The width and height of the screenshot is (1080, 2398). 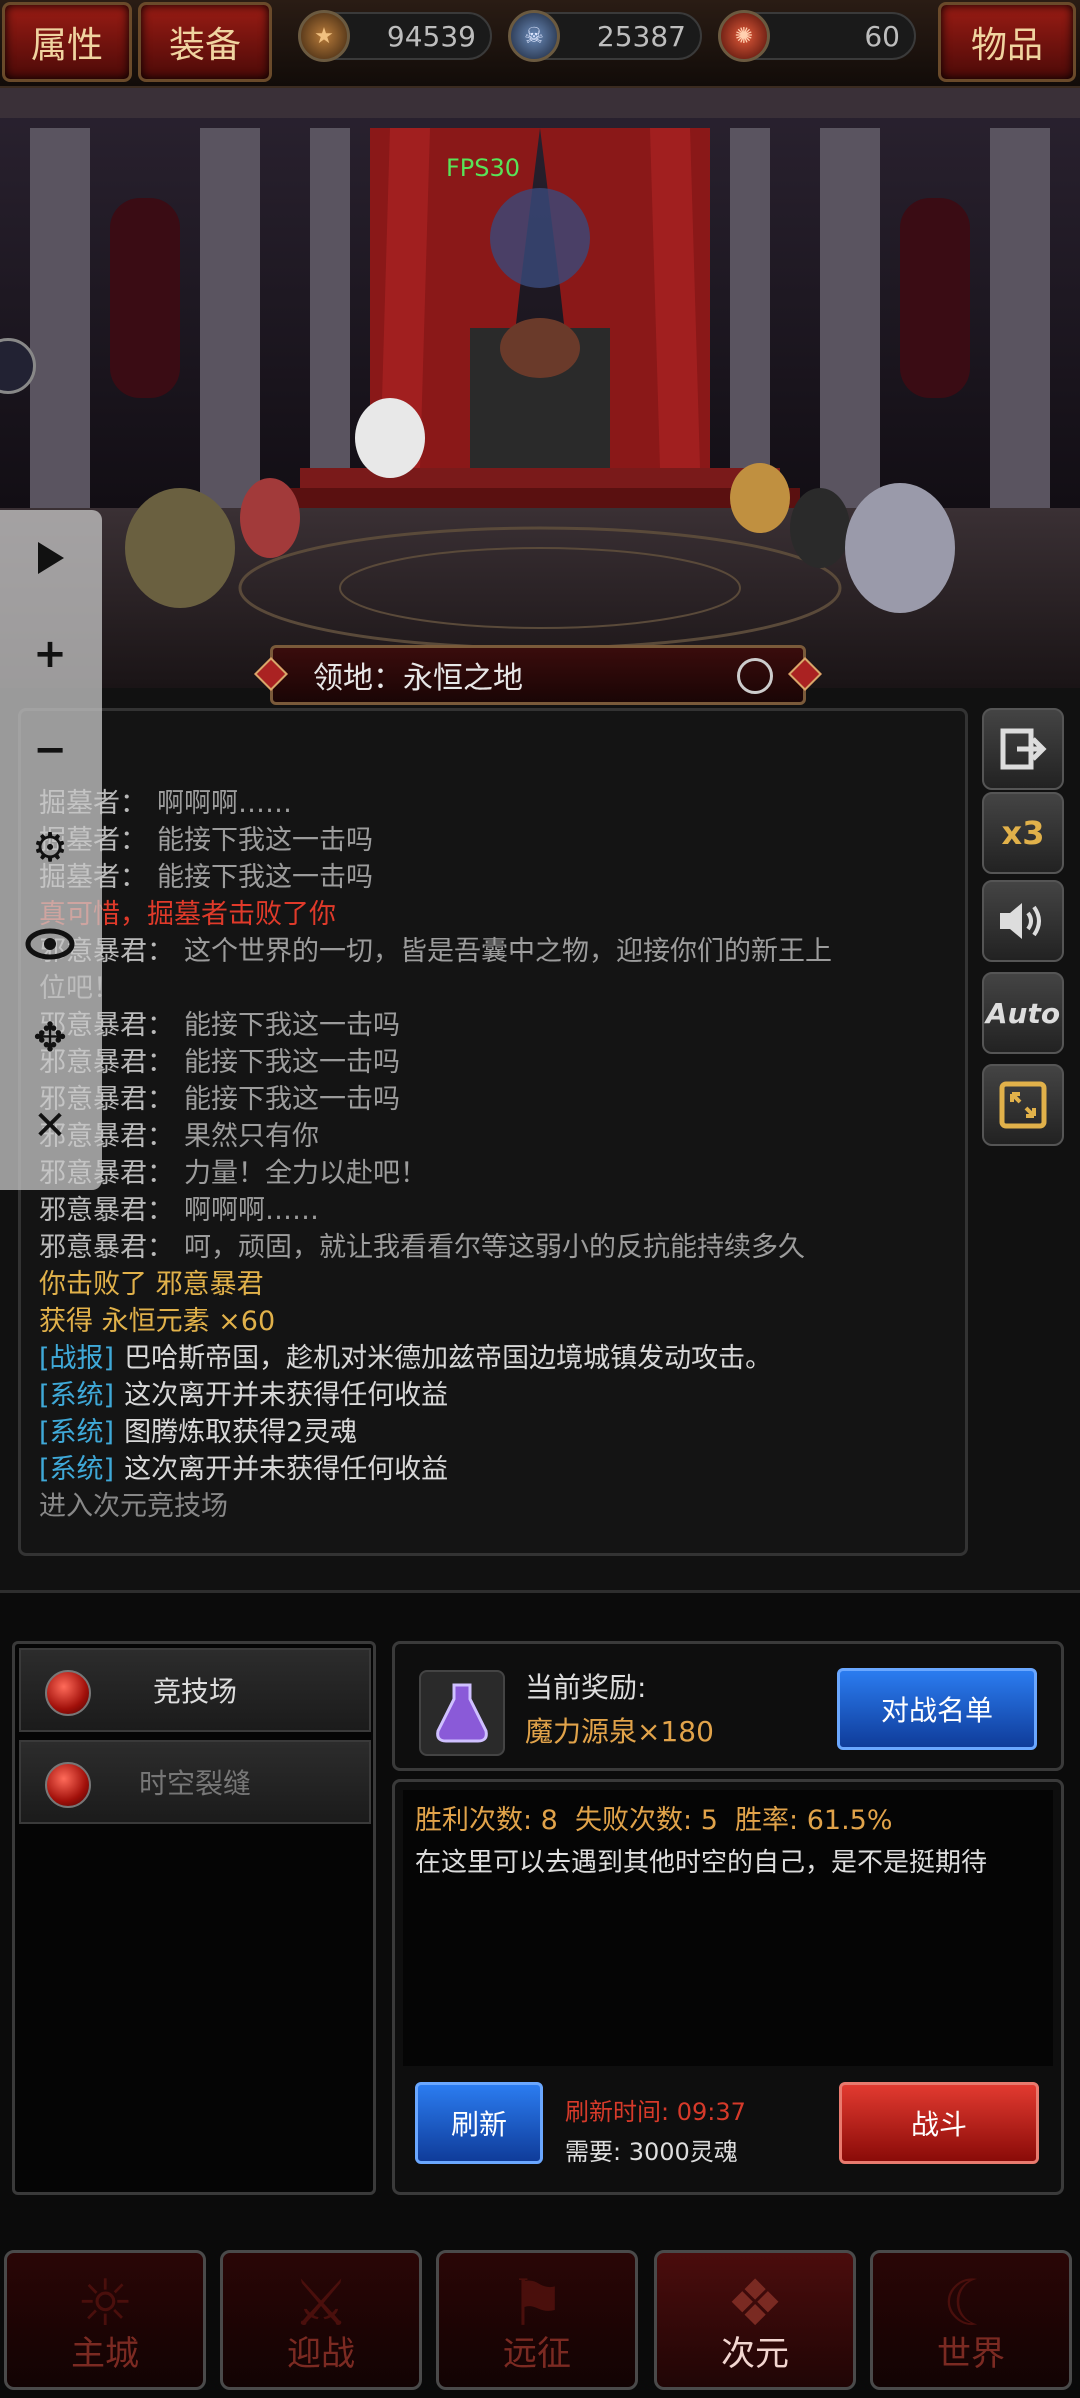 What do you see at coordinates (971, 2320) in the screenshot?
I see `nav-world: ☾ 世界` at bounding box center [971, 2320].